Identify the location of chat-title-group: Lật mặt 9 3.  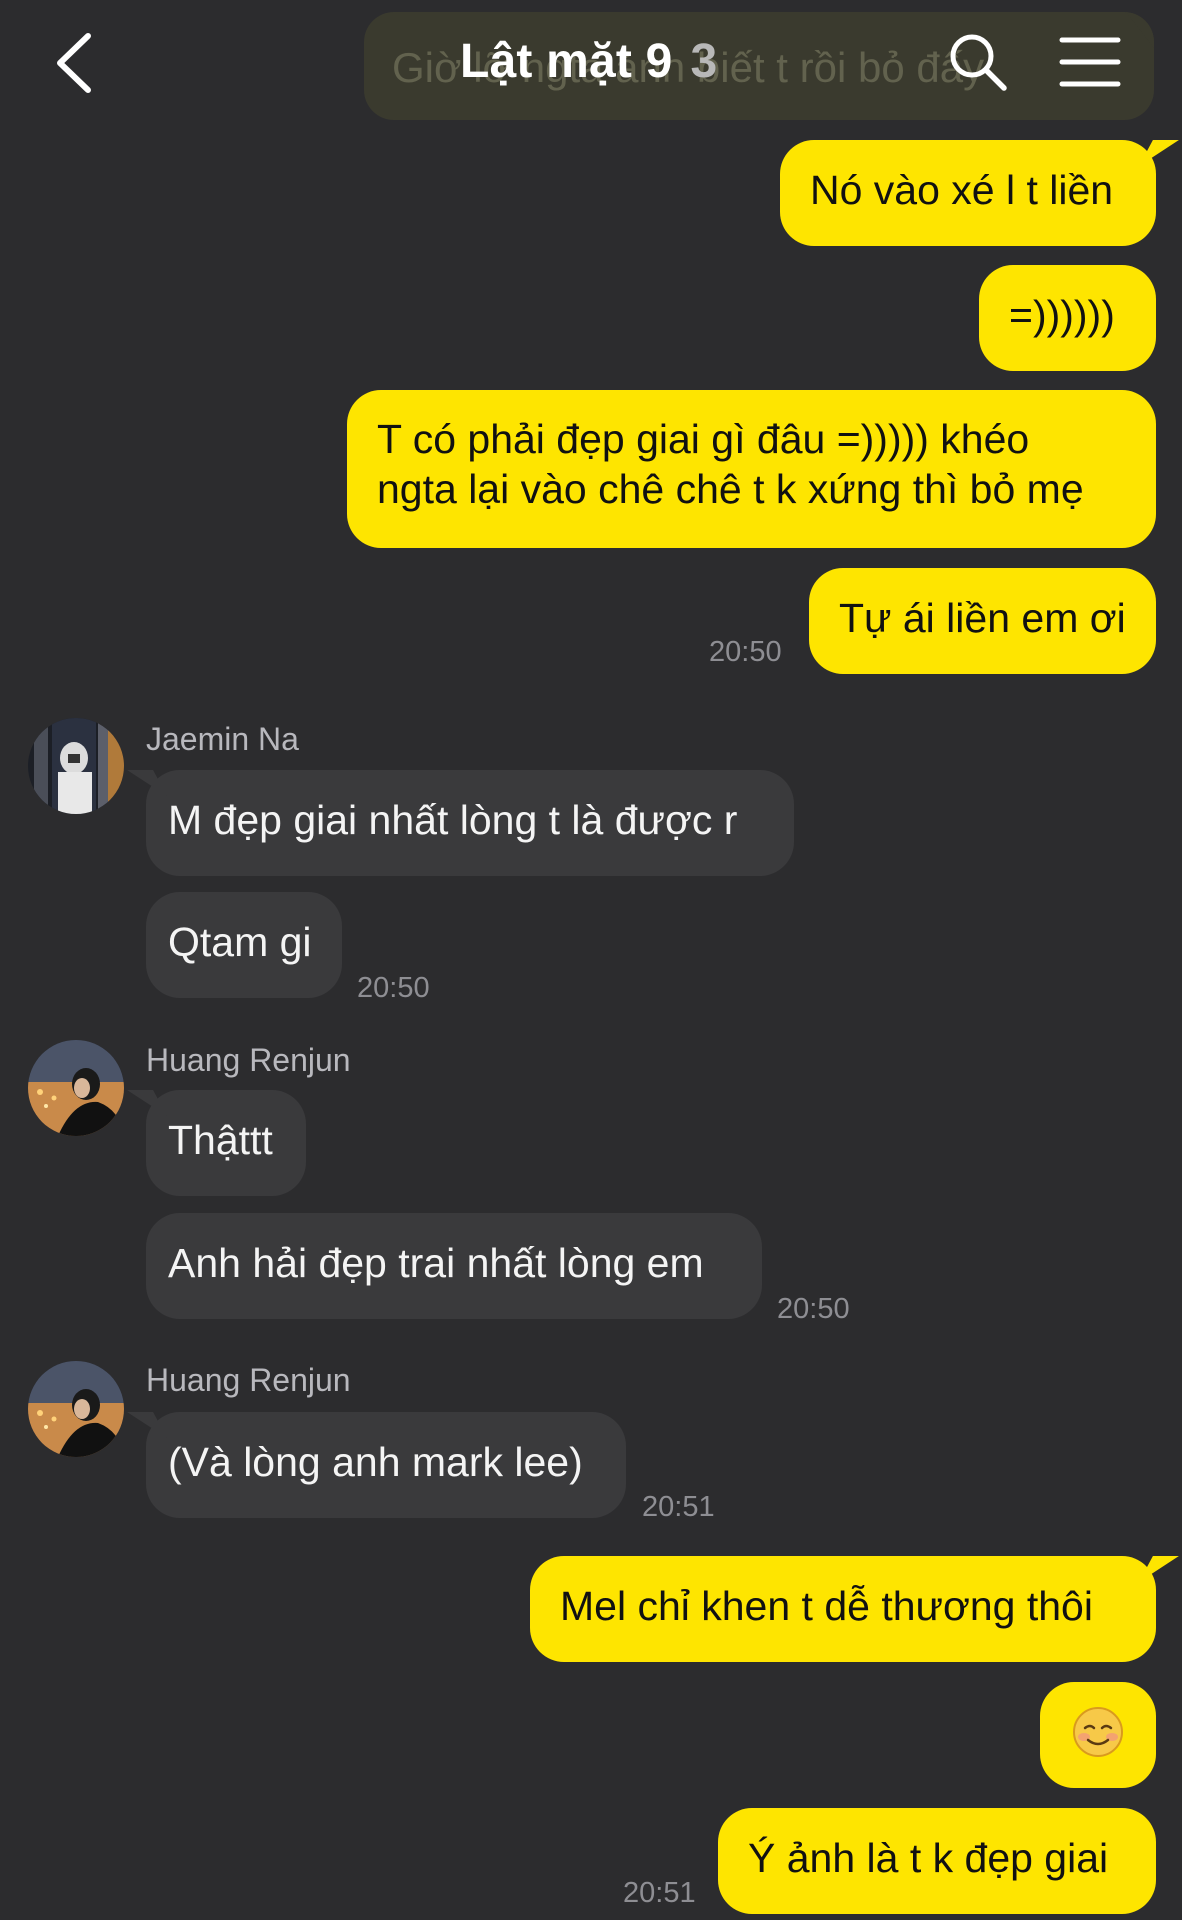
(588, 64).